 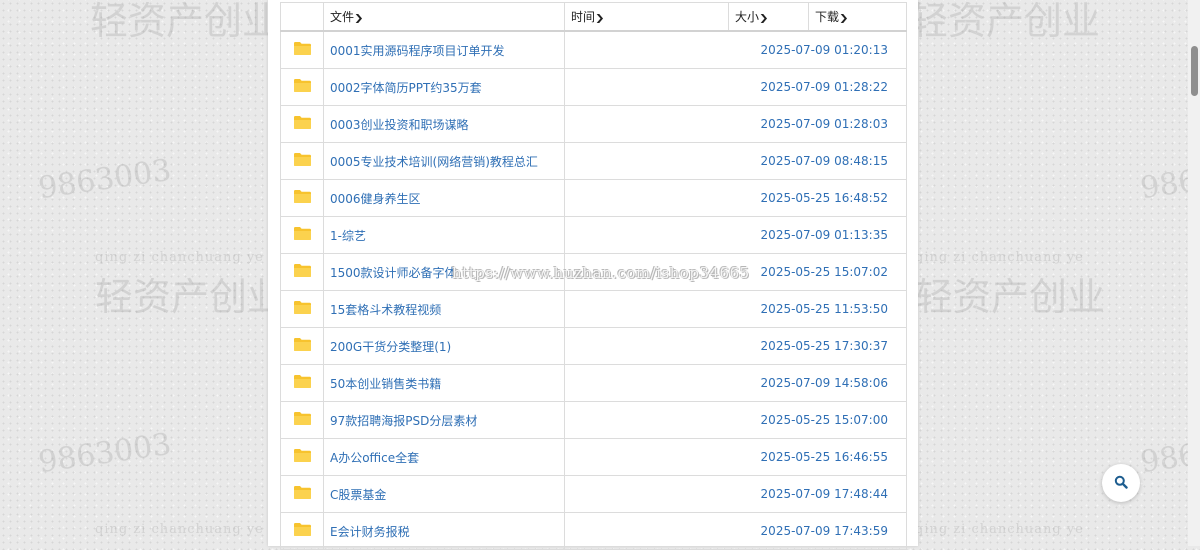 I want to click on time-cell: 2025-07-09 01:13:35, so click(x=735, y=235).